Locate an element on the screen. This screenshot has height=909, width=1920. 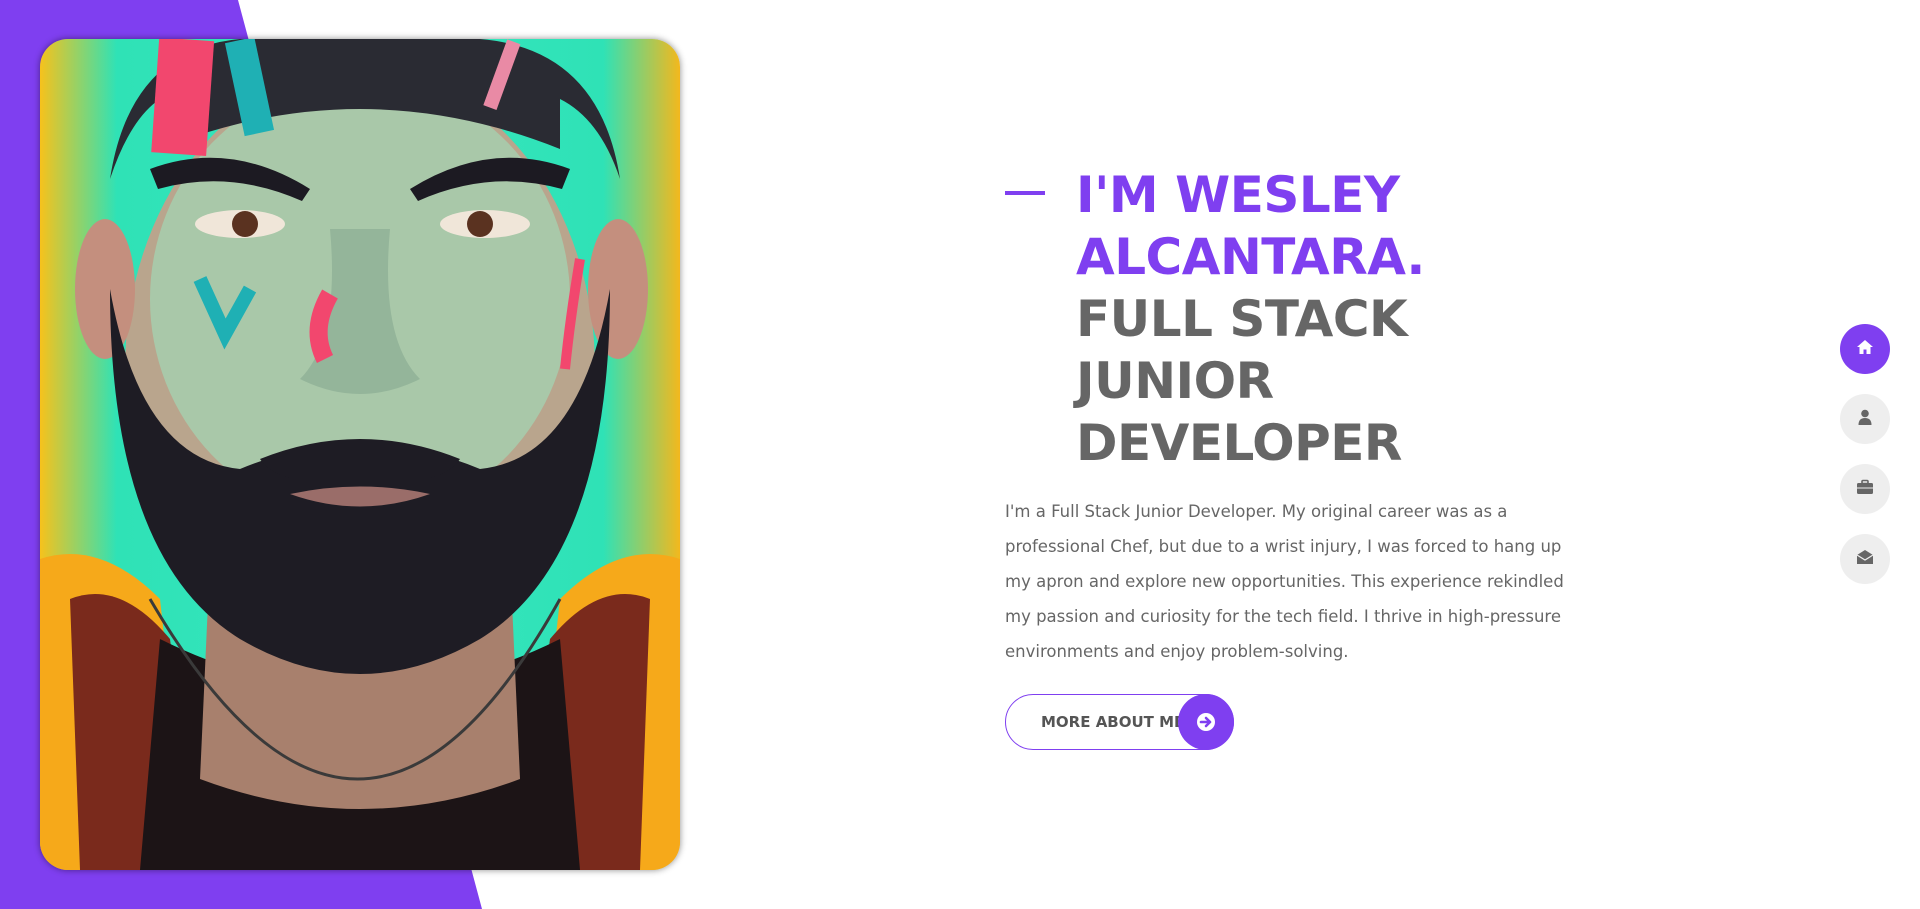
user-icon is located at coordinates (1865, 419).